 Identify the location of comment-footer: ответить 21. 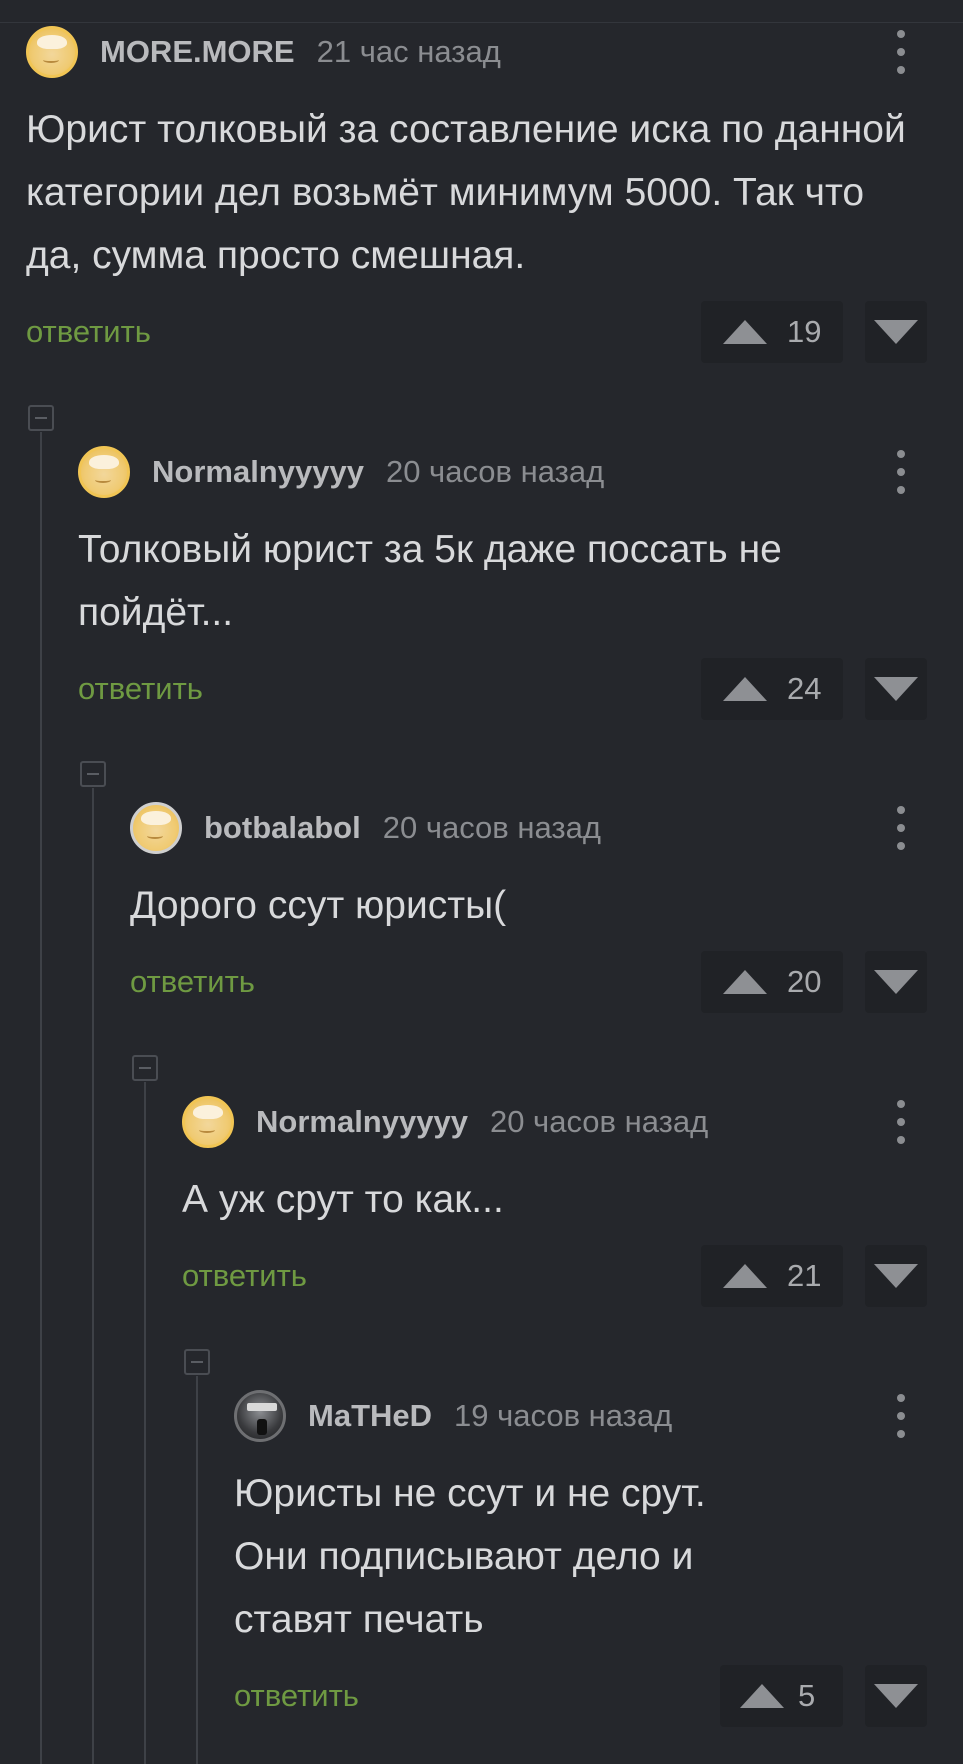
(554, 1276).